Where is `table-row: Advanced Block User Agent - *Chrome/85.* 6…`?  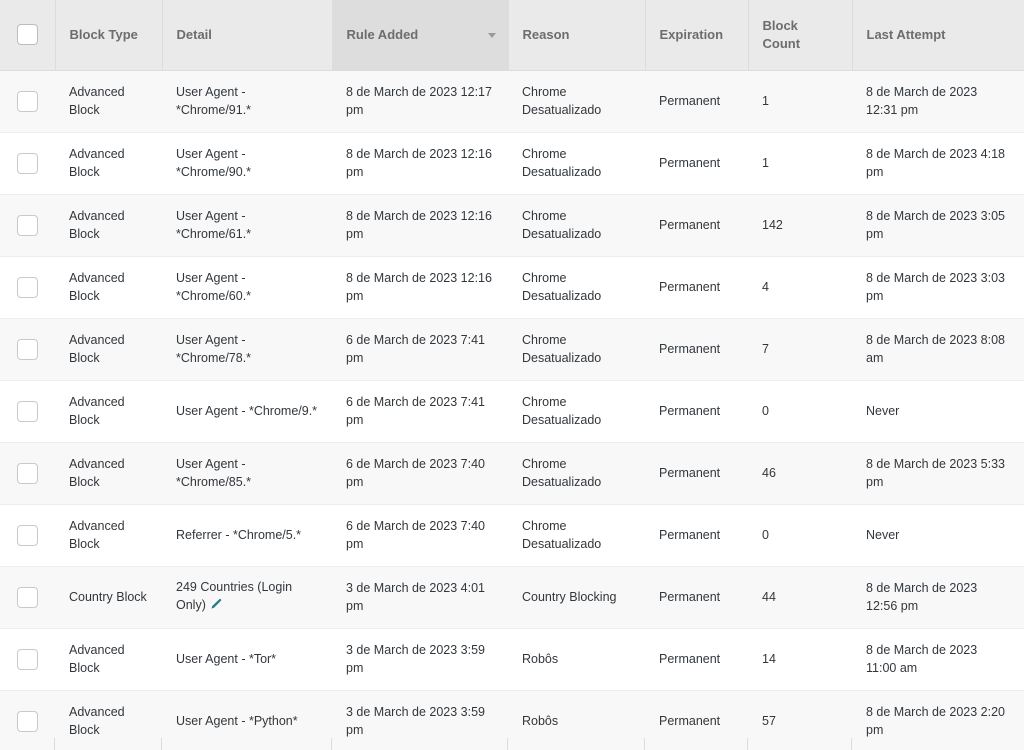
table-row: Advanced Block User Agent - *Chrome/85.* 6… is located at coordinates (512, 473).